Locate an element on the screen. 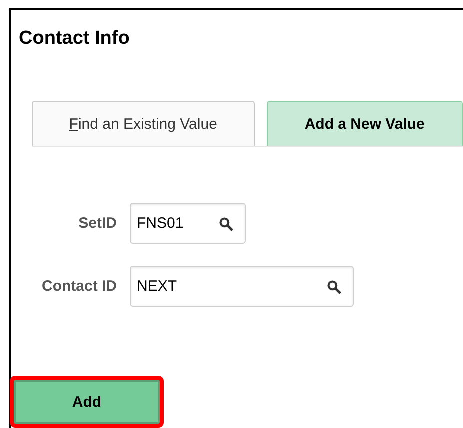 The height and width of the screenshot is (428, 463). tab: Find an Existing Value is located at coordinates (143, 123).